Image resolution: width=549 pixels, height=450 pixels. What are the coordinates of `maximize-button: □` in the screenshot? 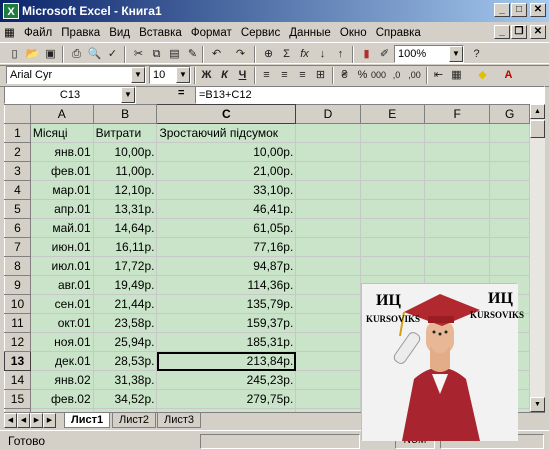 It's located at (519, 10).